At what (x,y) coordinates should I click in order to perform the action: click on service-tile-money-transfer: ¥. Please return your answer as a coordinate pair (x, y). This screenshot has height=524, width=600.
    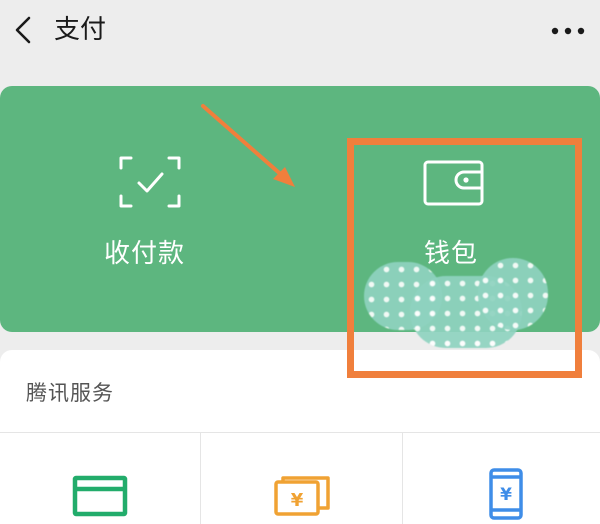
    Looking at the image, I should click on (301, 478).